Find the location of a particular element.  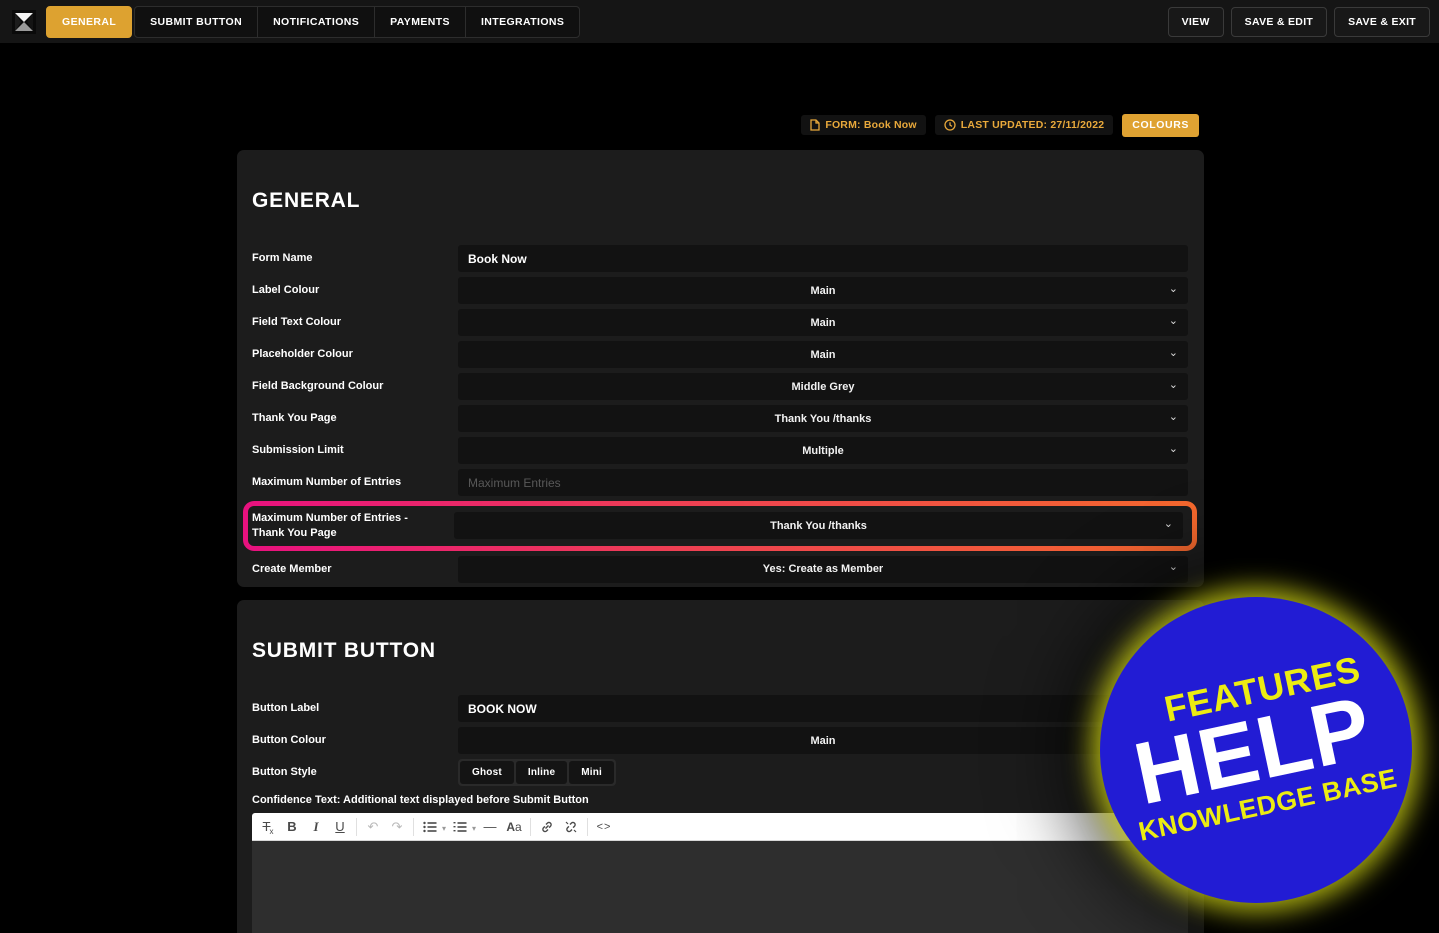

field-background-colour-select: Middle Grey ⌄ is located at coordinates (823, 386).